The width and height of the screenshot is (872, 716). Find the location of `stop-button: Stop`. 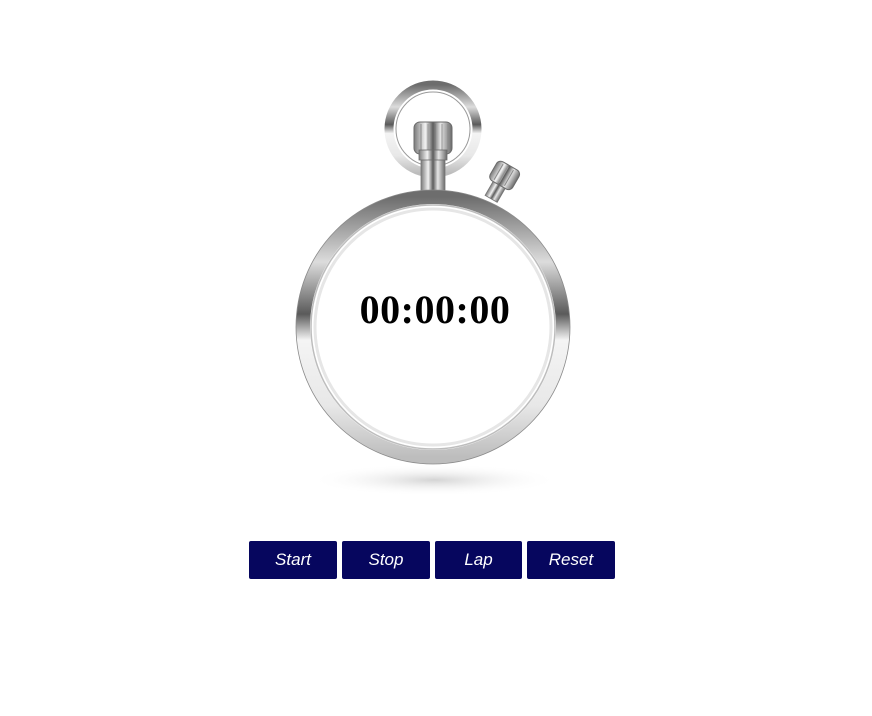

stop-button: Stop is located at coordinates (386, 560).